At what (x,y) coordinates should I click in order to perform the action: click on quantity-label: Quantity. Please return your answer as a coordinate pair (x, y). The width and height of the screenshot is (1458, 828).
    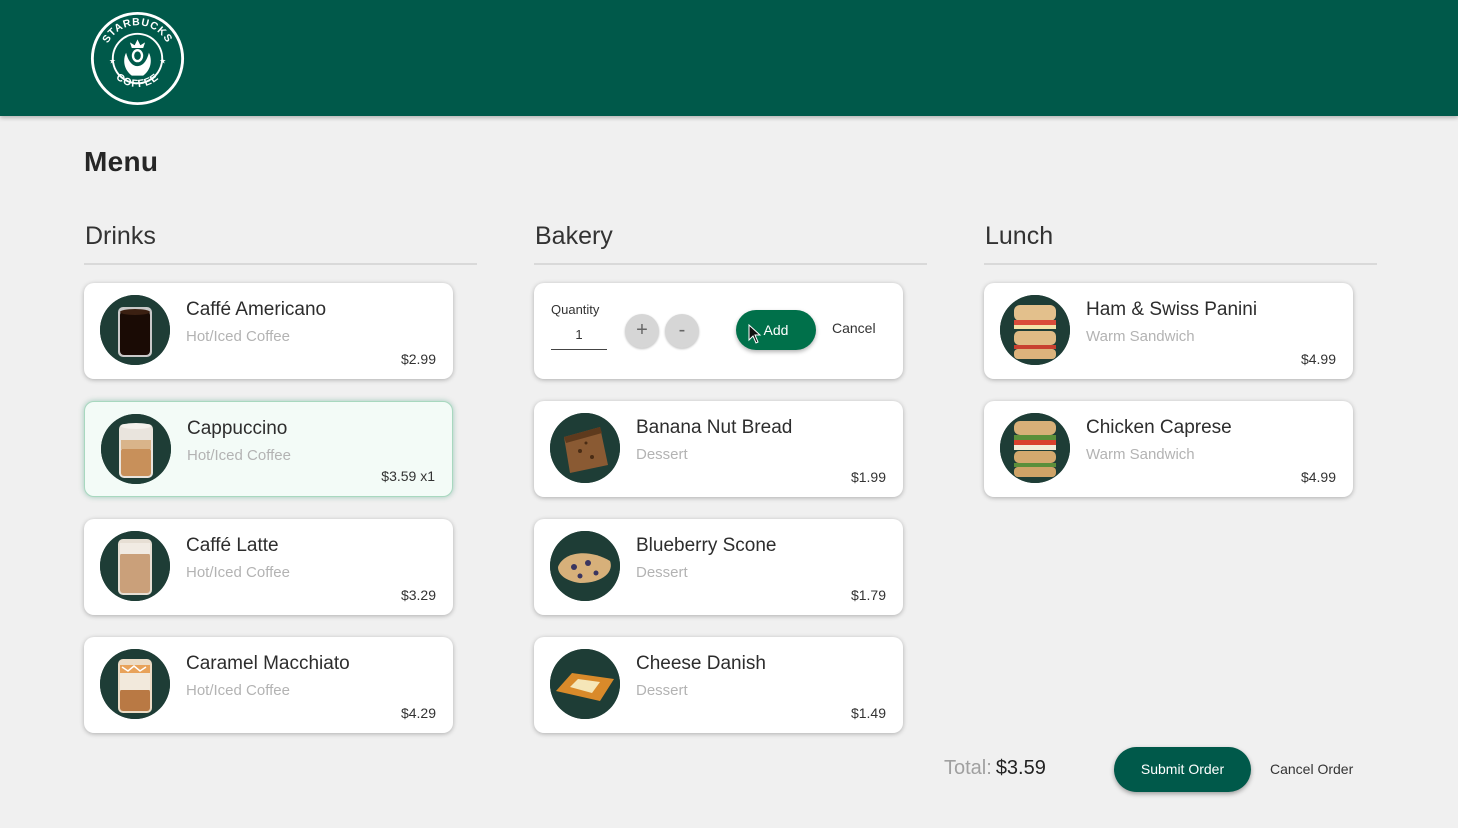
    Looking at the image, I should click on (575, 309).